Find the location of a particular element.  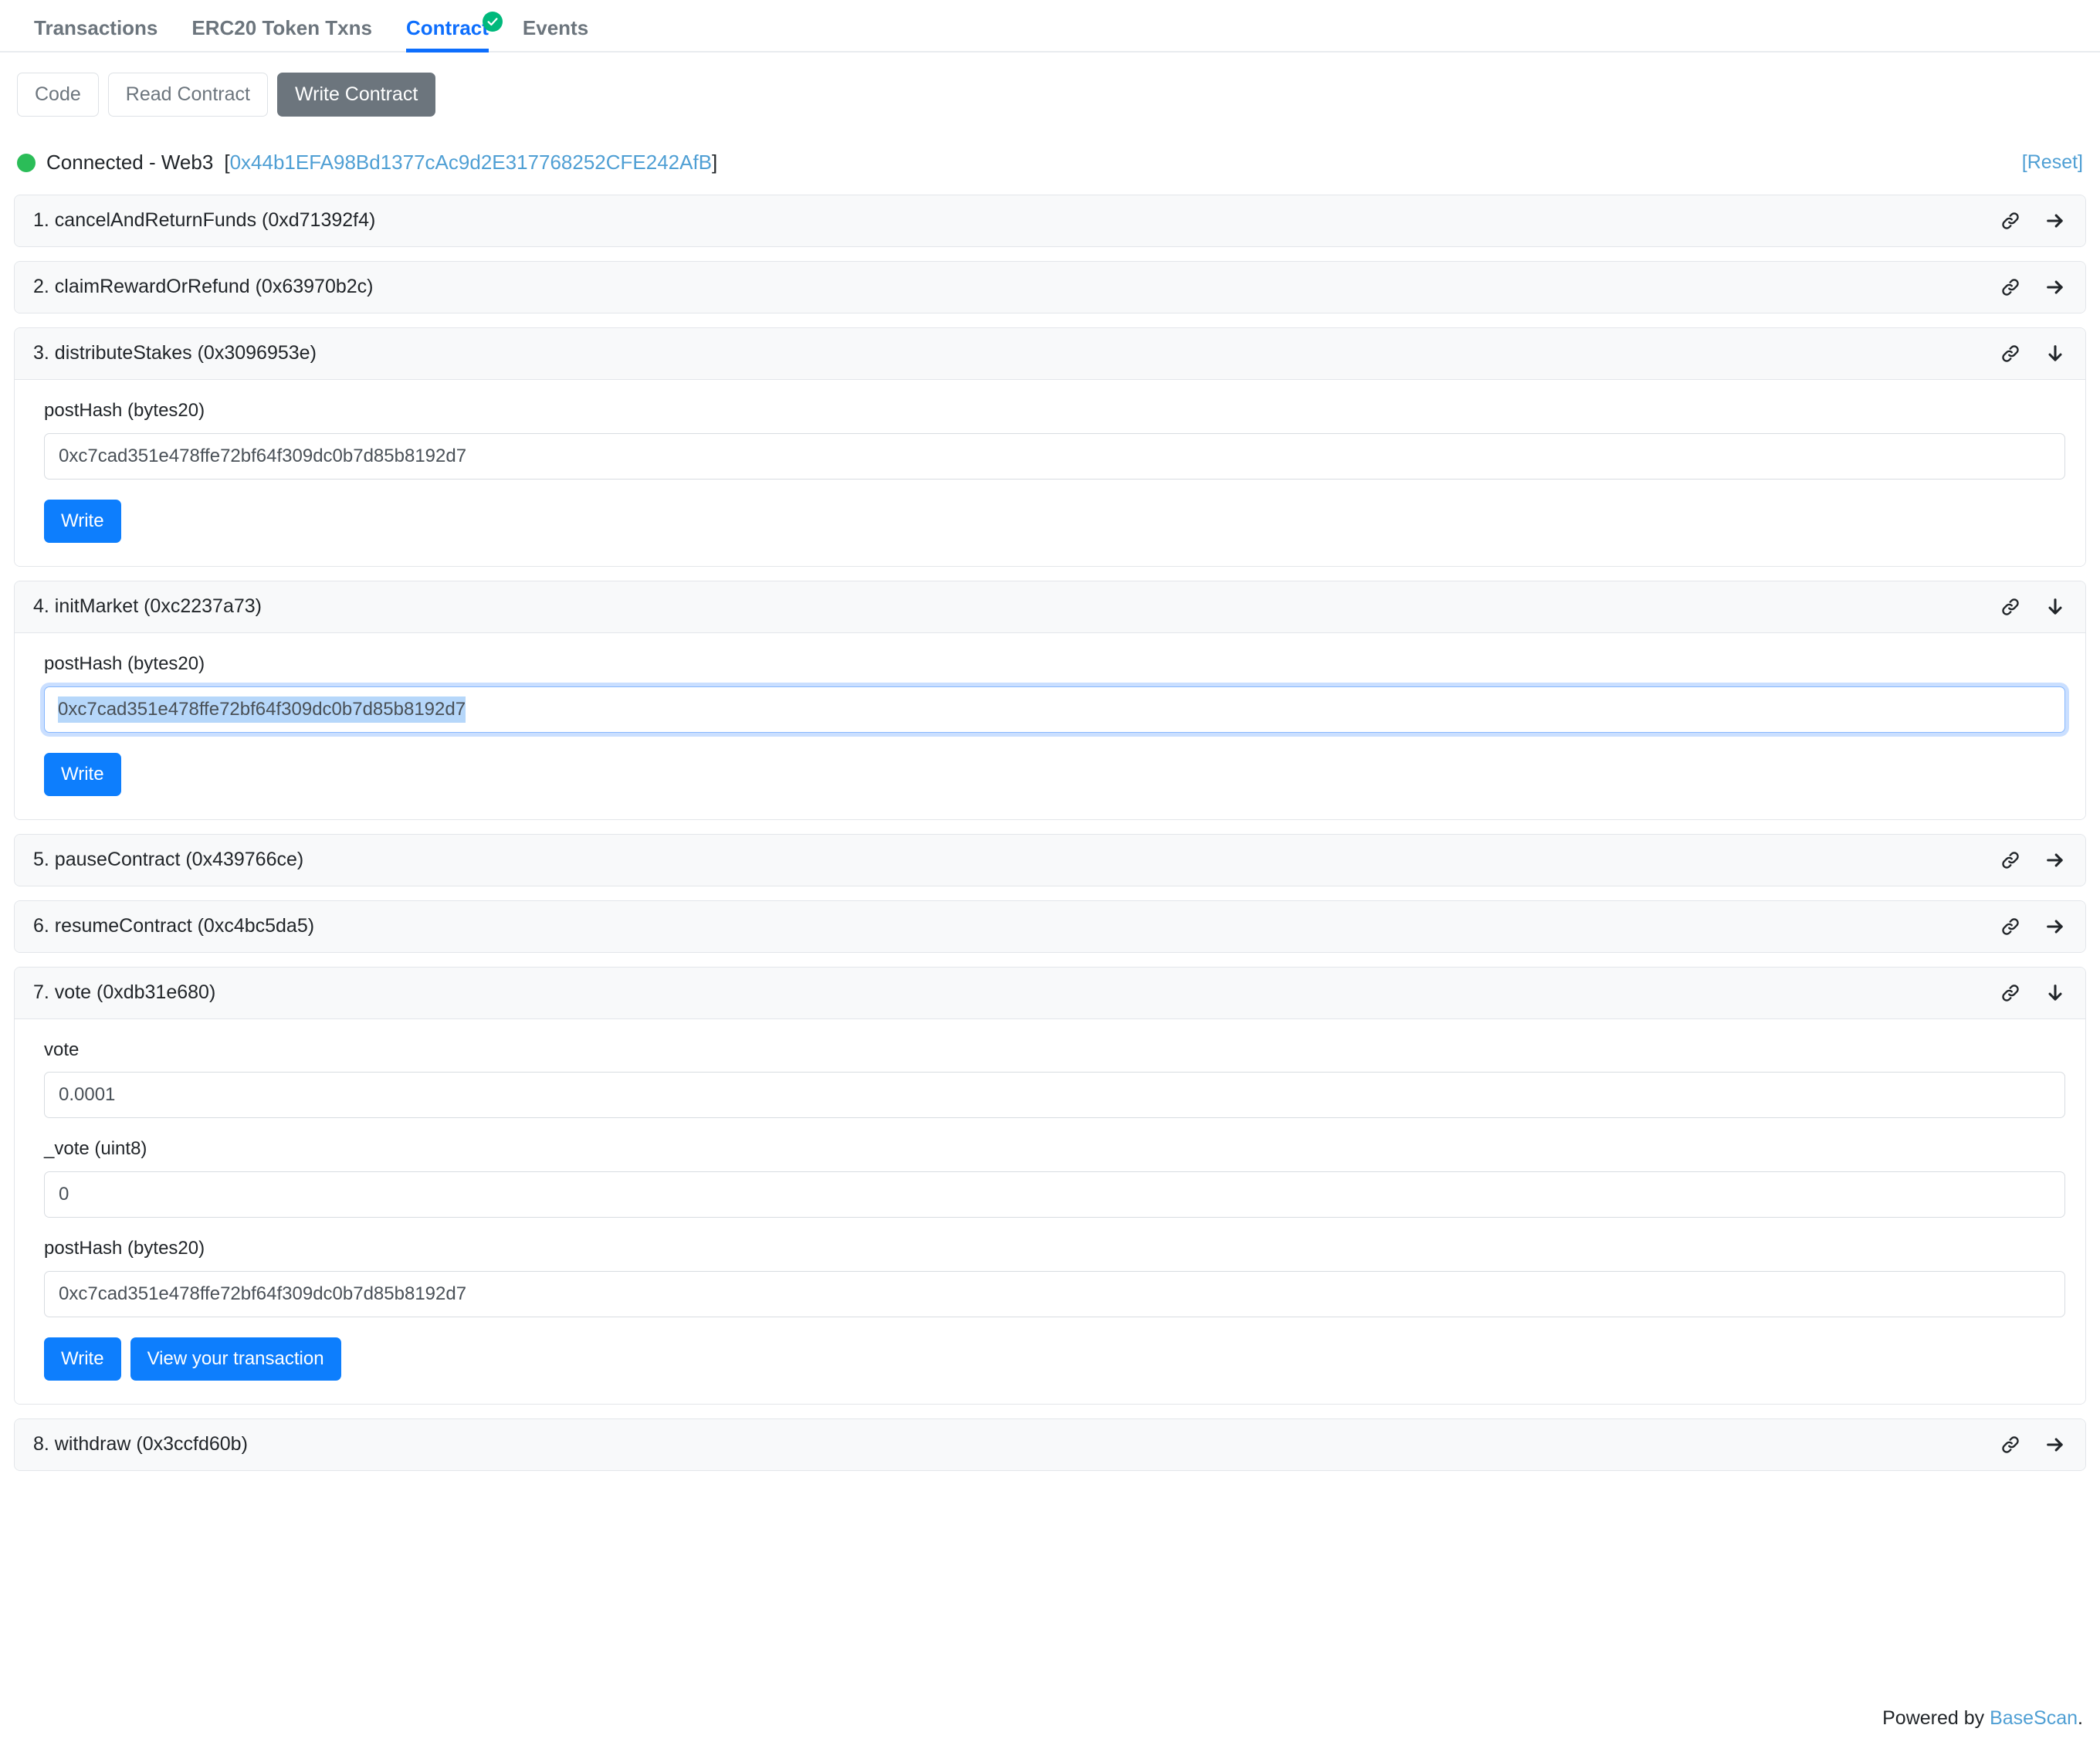

write-function-title: 6. resumeContract (0xc4bc5da5) is located at coordinates (174, 925).